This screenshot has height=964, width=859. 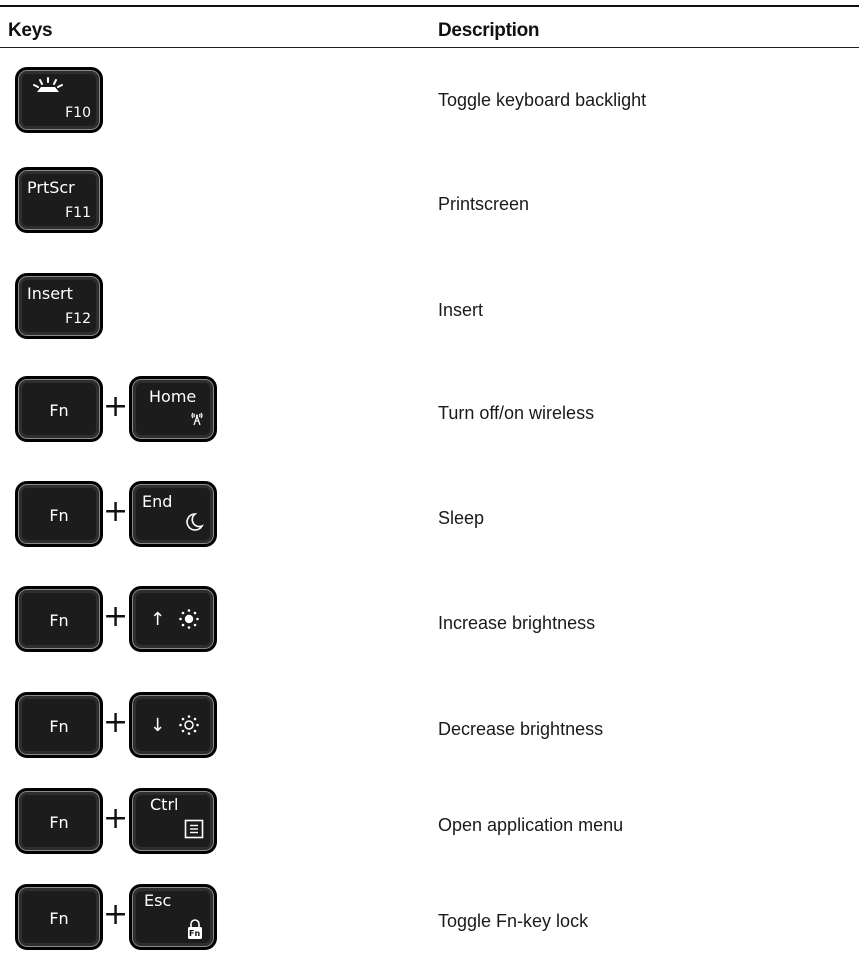 What do you see at coordinates (429, 828) in the screenshot?
I see `table-row: Fn + Ctrl Open application menu` at bounding box center [429, 828].